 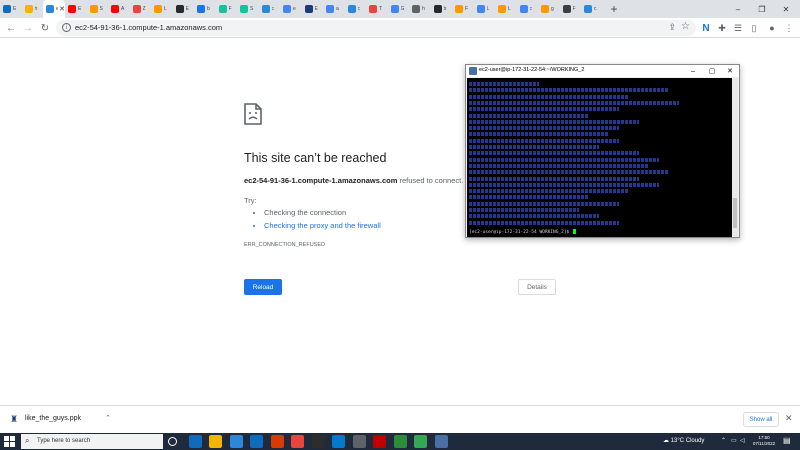 What do you see at coordinates (334, 9) in the screenshot?
I see `browser-tab: a` at bounding box center [334, 9].